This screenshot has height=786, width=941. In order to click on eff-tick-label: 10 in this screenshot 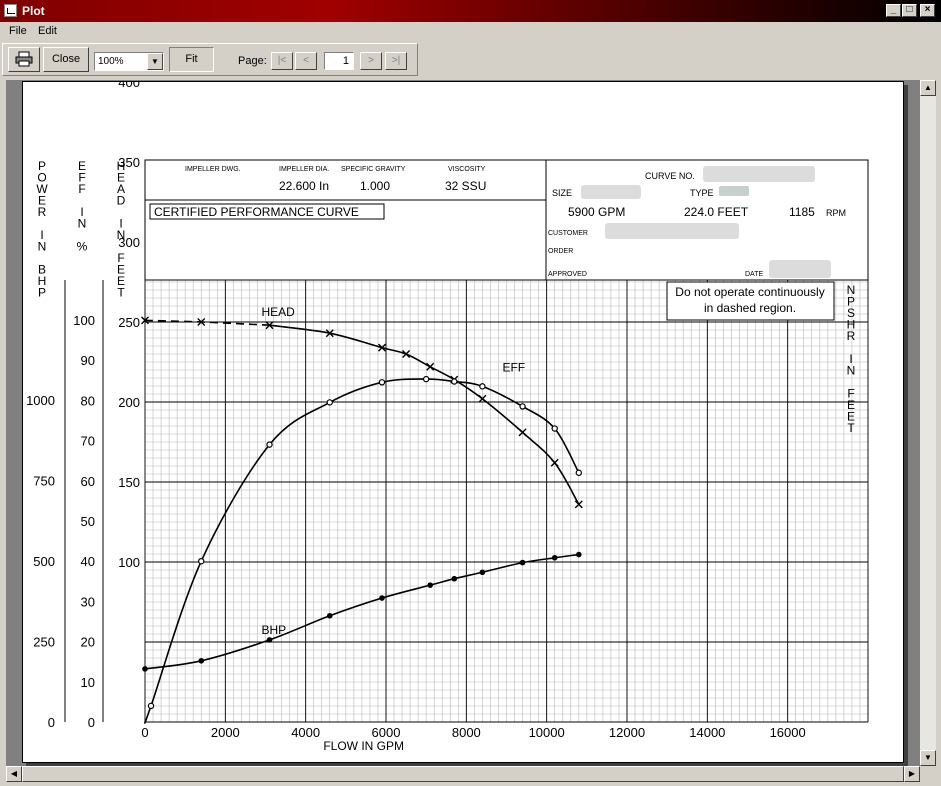, I will do `click(88, 682)`.